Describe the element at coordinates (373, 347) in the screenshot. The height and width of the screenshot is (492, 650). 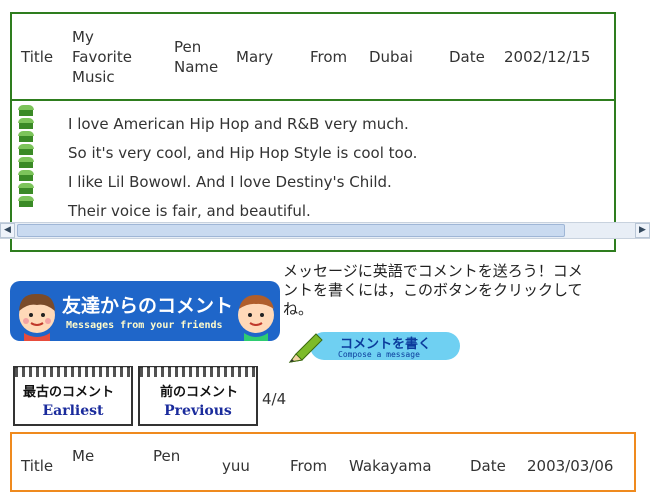
I see `compose-comment-button: コメントを書く Compose a message` at that location.